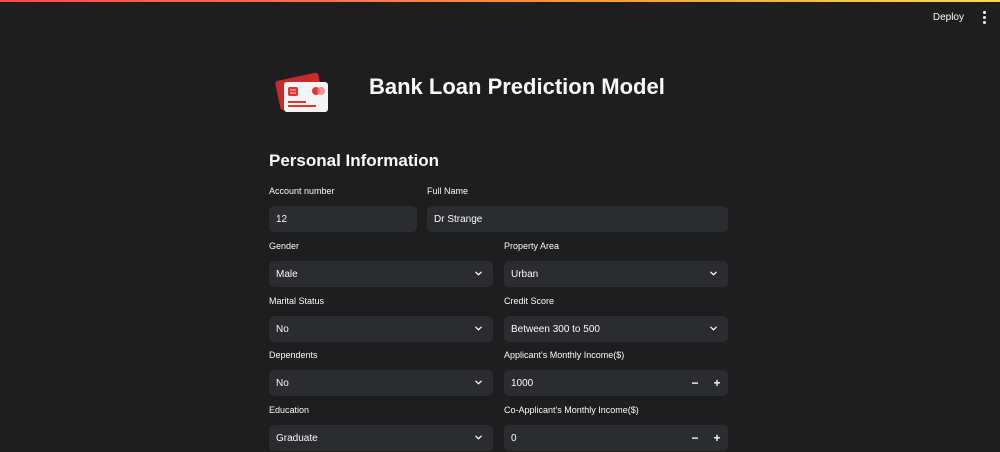  What do you see at coordinates (297, 301) in the screenshot?
I see `marital-status-label: Marital Status` at bounding box center [297, 301].